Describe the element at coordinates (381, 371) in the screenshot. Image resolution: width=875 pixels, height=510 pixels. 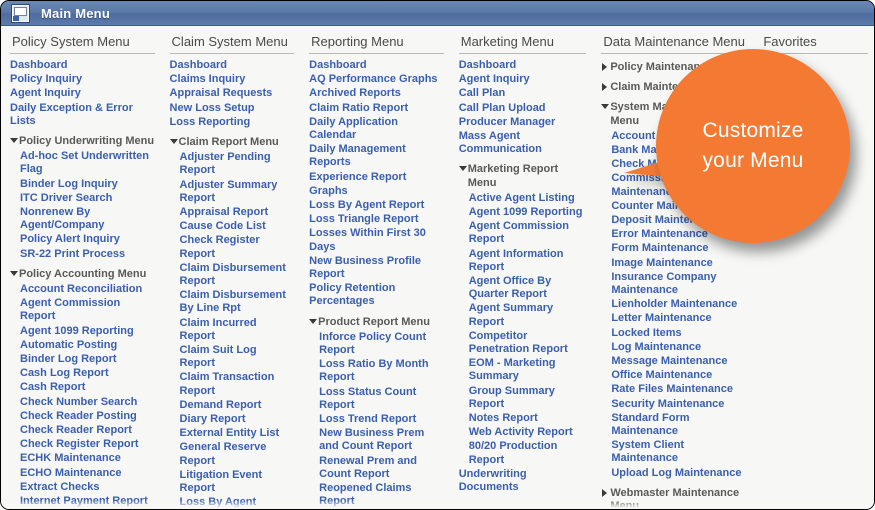
I see `menu-item: Loss Ratio By Month Report` at that location.